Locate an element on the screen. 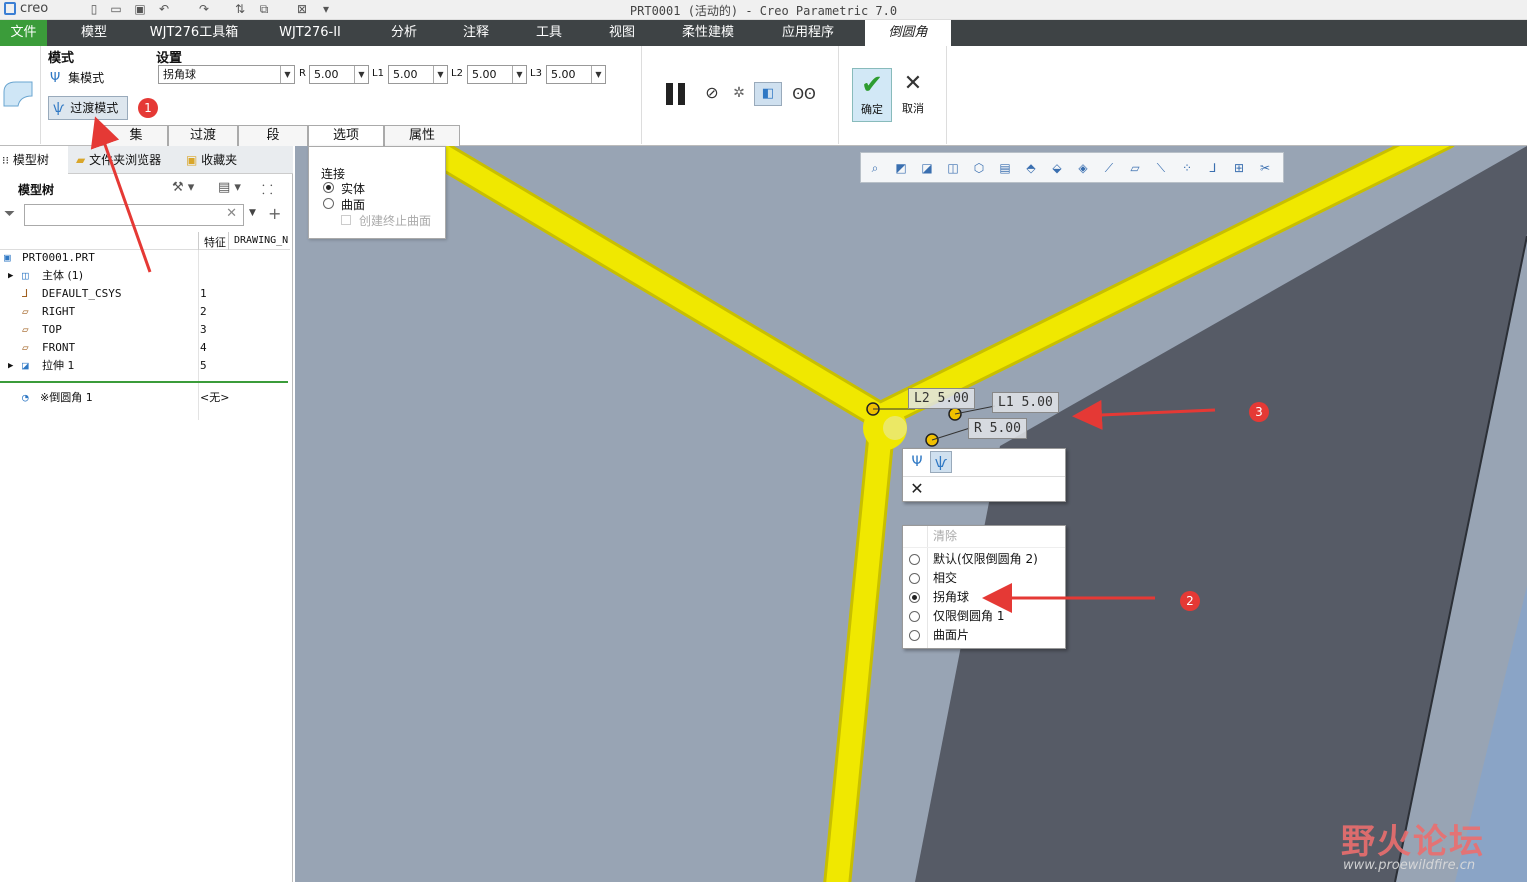 The width and height of the screenshot is (1527, 882). view-manager-icon: ⬘ is located at coordinates (1031, 168).